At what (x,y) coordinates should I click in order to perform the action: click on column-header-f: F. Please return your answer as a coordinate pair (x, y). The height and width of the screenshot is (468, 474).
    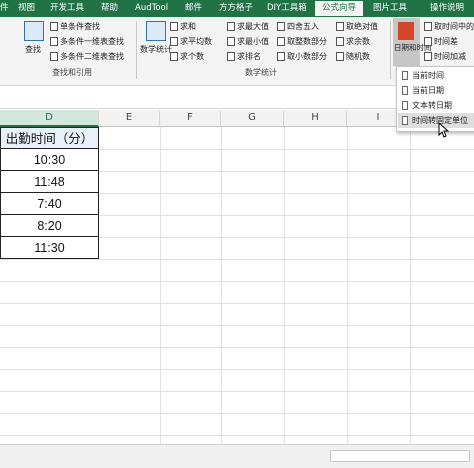
    Looking at the image, I should click on (190, 118).